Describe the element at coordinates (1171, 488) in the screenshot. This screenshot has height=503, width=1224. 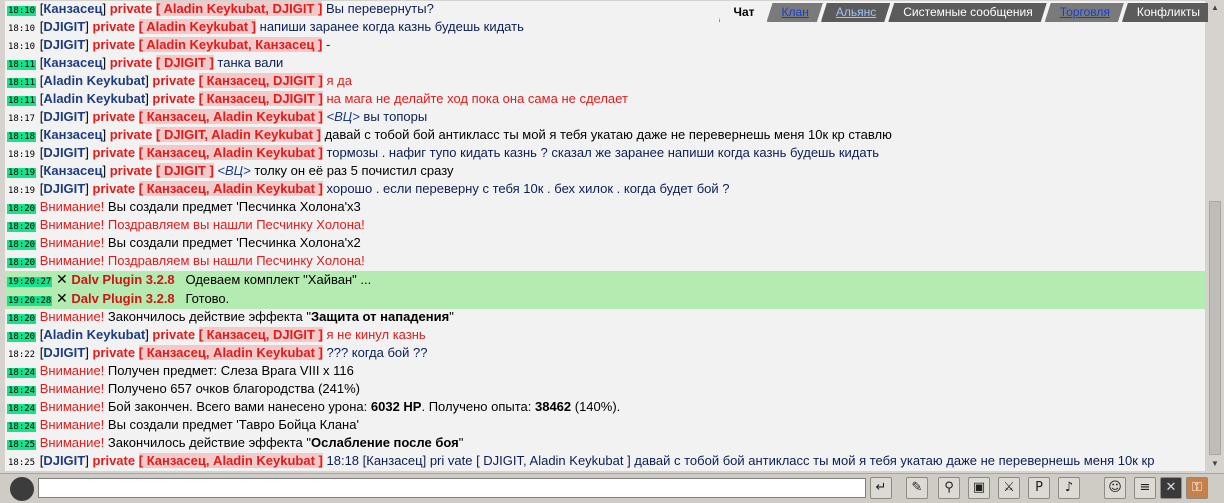
I see `mute-icon: ✕` at that location.